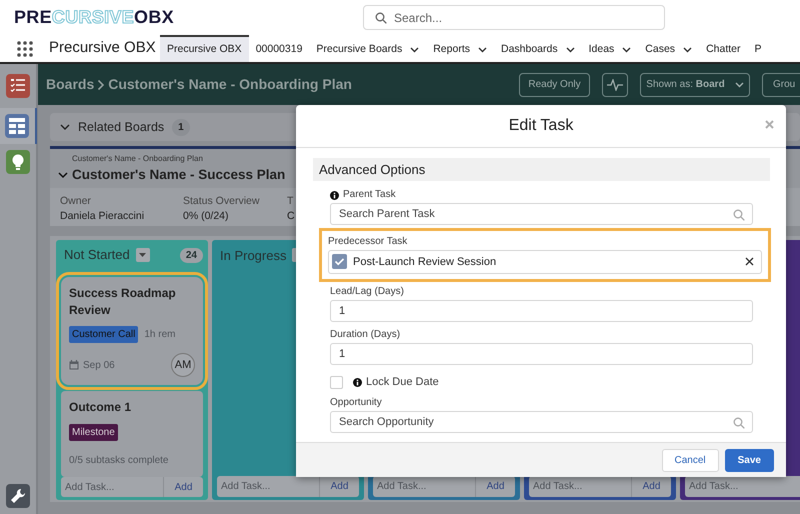 This screenshot has height=514, width=800. What do you see at coordinates (541, 422) in the screenshot?
I see `lookup-field: Search Opportunity` at bounding box center [541, 422].